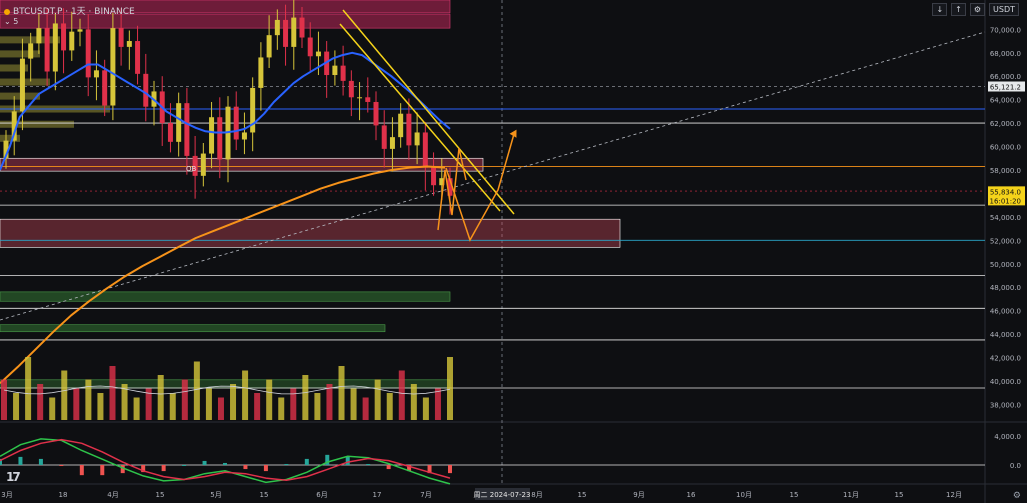 Image resolution: width=1027 pixels, height=503 pixels. Describe the element at coordinates (744, 495) in the screenshot. I see `x-tick-label: 10月` at that location.